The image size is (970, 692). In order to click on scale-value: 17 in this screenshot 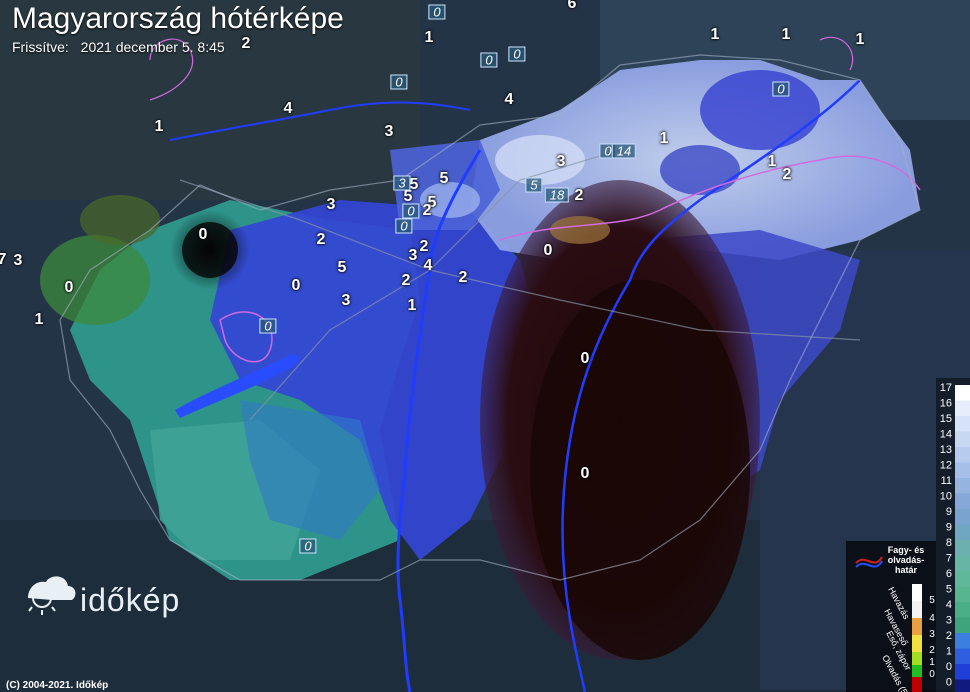, I will do `click(946, 388)`.